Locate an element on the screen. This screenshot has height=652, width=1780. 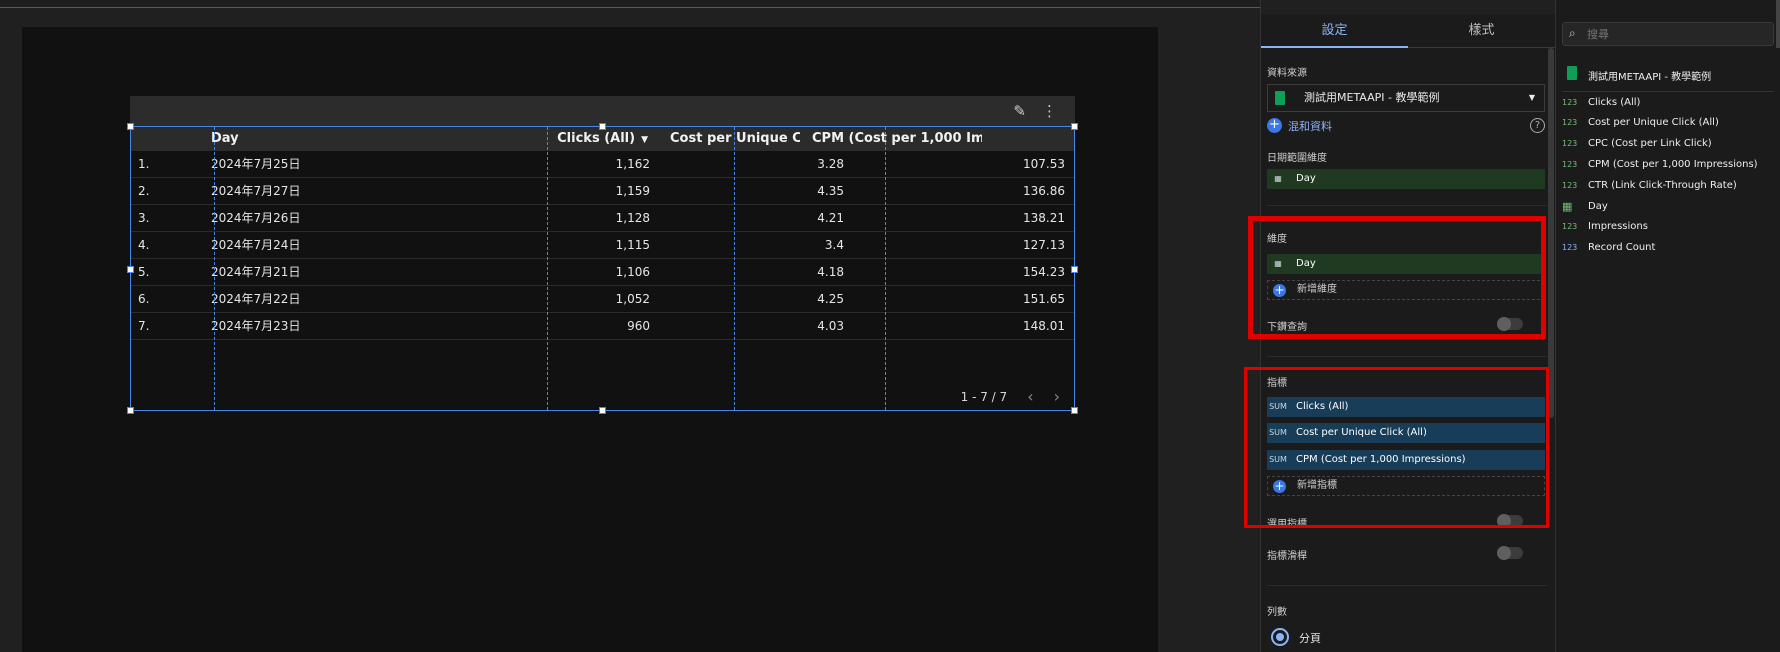
google-sheets-icon is located at coordinates (1572, 73).